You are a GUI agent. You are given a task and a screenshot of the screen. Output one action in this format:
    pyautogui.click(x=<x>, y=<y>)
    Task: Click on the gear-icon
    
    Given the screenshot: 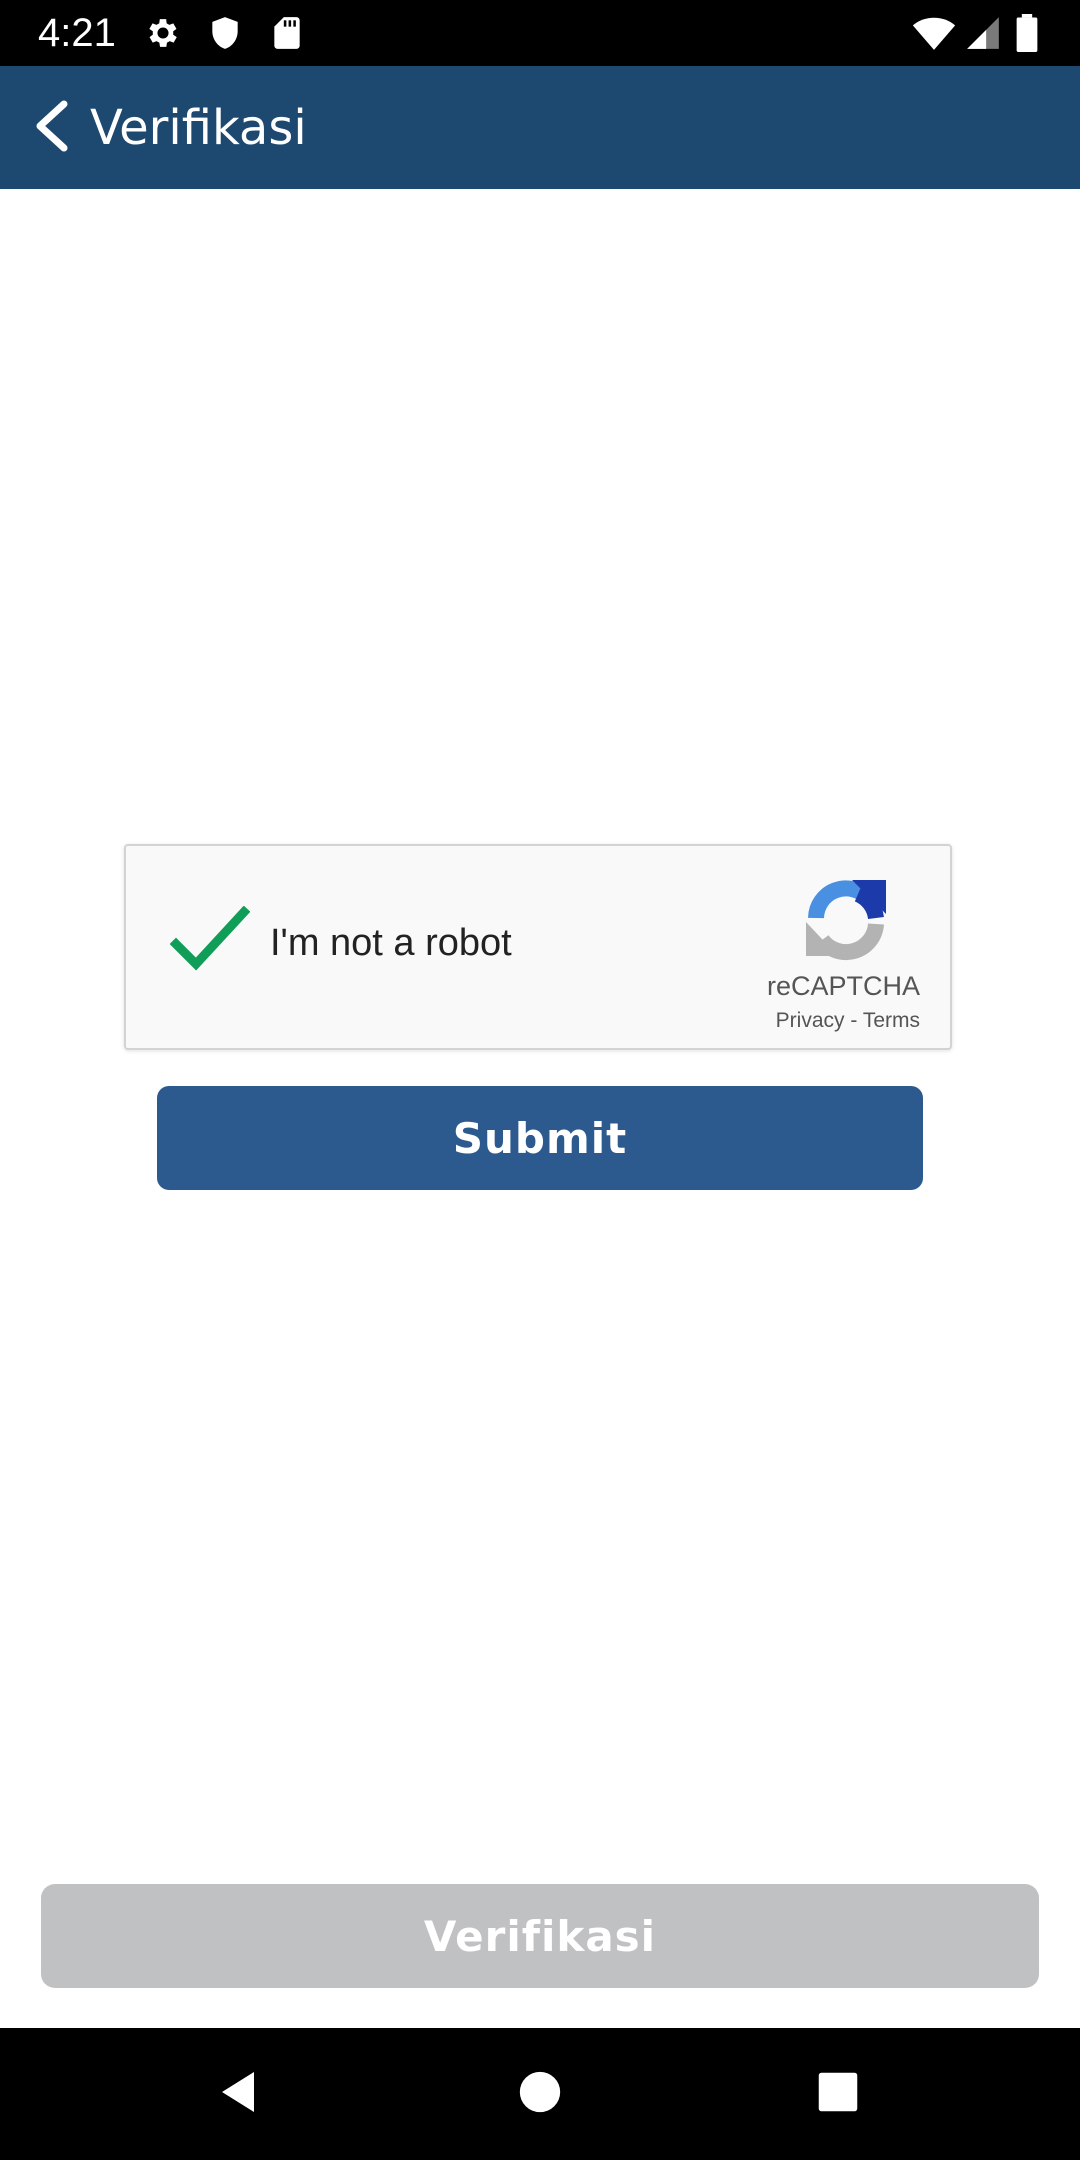 What is the action you would take?
    pyautogui.click(x=163, y=33)
    